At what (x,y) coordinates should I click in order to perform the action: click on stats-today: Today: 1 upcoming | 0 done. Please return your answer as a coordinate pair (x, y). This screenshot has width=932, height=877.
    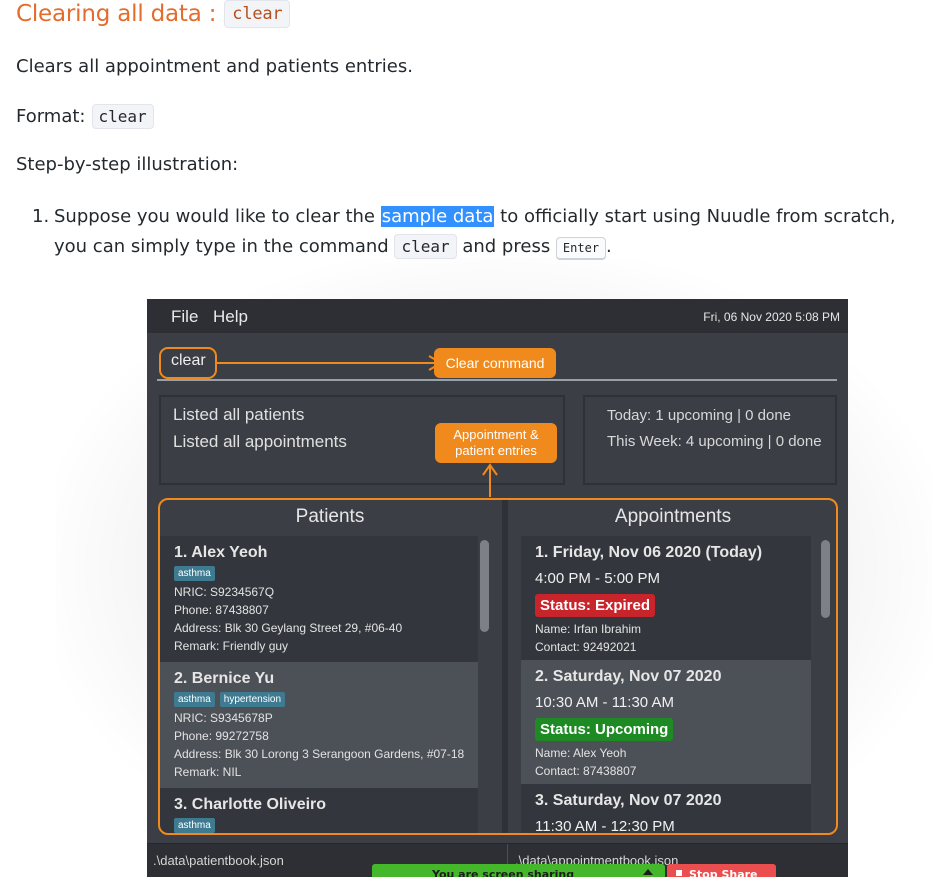
    Looking at the image, I should click on (699, 415).